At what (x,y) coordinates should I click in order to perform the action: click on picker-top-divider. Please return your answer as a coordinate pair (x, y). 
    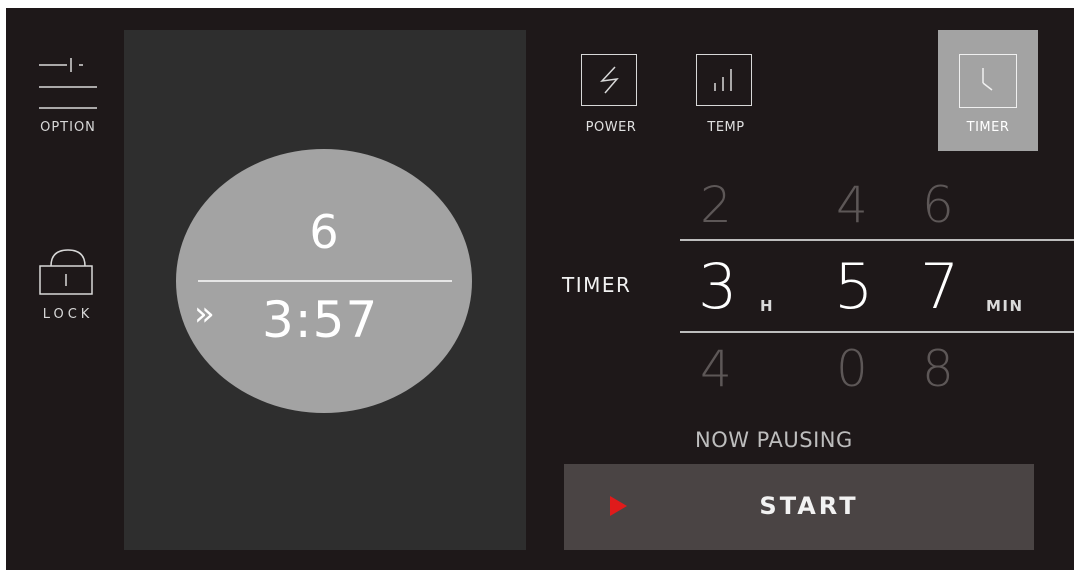
    Looking at the image, I should click on (877, 240).